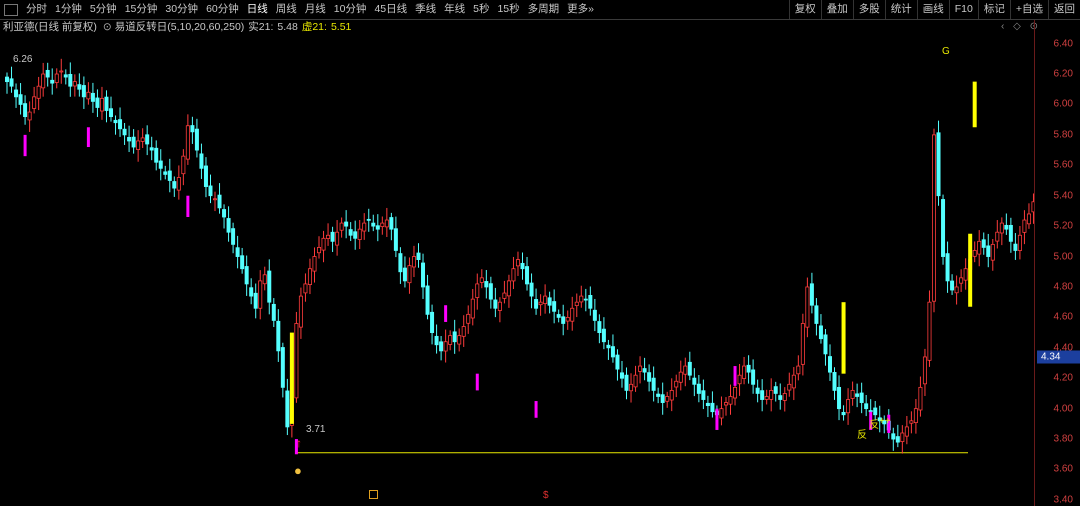 This screenshot has height=506, width=1080. Describe the element at coordinates (580, 9) in the screenshot. I see `tab-more: 更多»` at that location.